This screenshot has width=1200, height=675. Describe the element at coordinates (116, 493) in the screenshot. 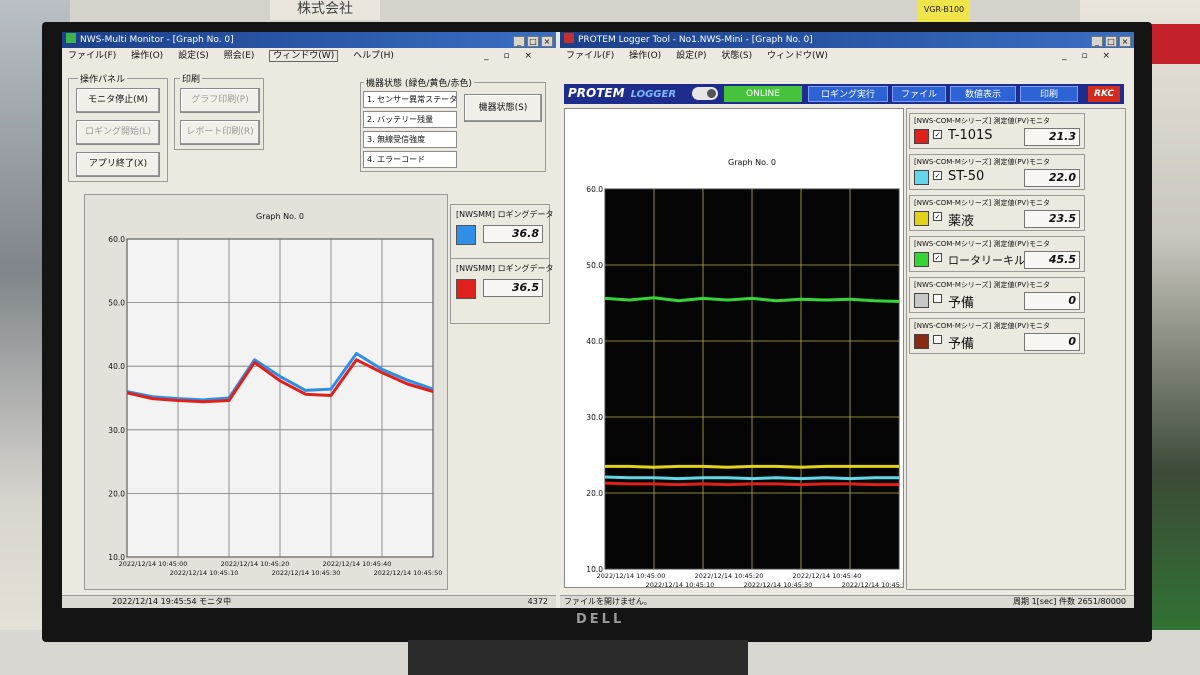

I see `y-tick-label: 20.0` at that location.